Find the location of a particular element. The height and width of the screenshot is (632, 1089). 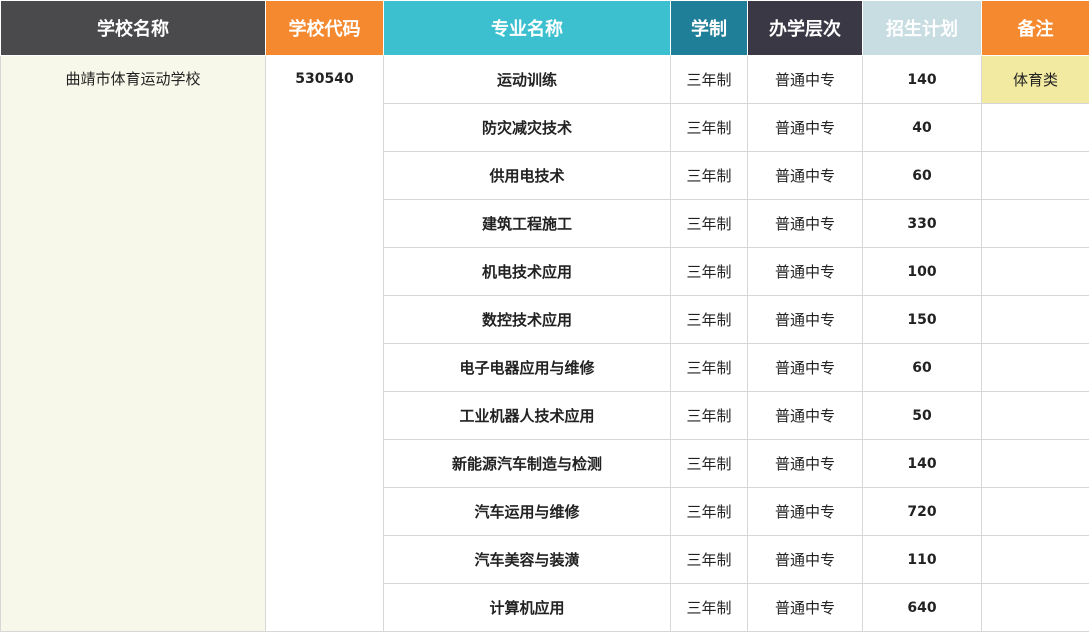

header-major-name: 专业名称 is located at coordinates (527, 28).